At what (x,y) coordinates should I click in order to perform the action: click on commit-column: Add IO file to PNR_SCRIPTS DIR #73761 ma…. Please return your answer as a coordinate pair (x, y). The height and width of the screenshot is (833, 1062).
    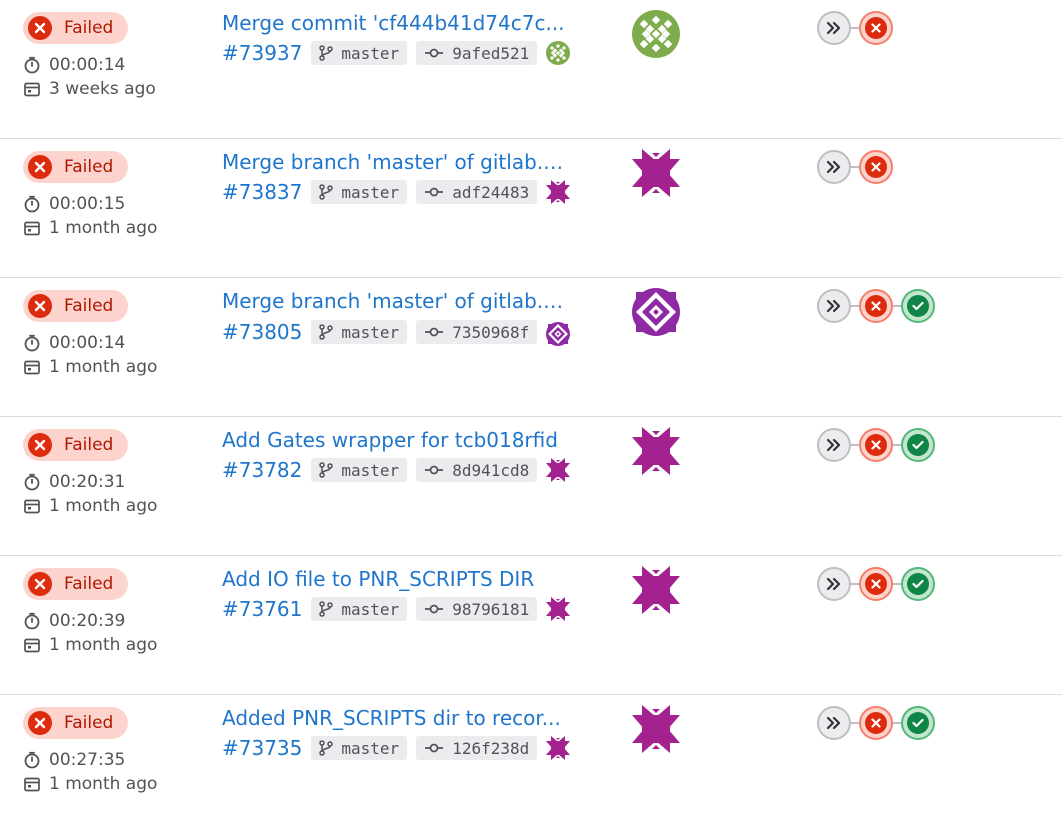
    Looking at the image, I should click on (398, 594).